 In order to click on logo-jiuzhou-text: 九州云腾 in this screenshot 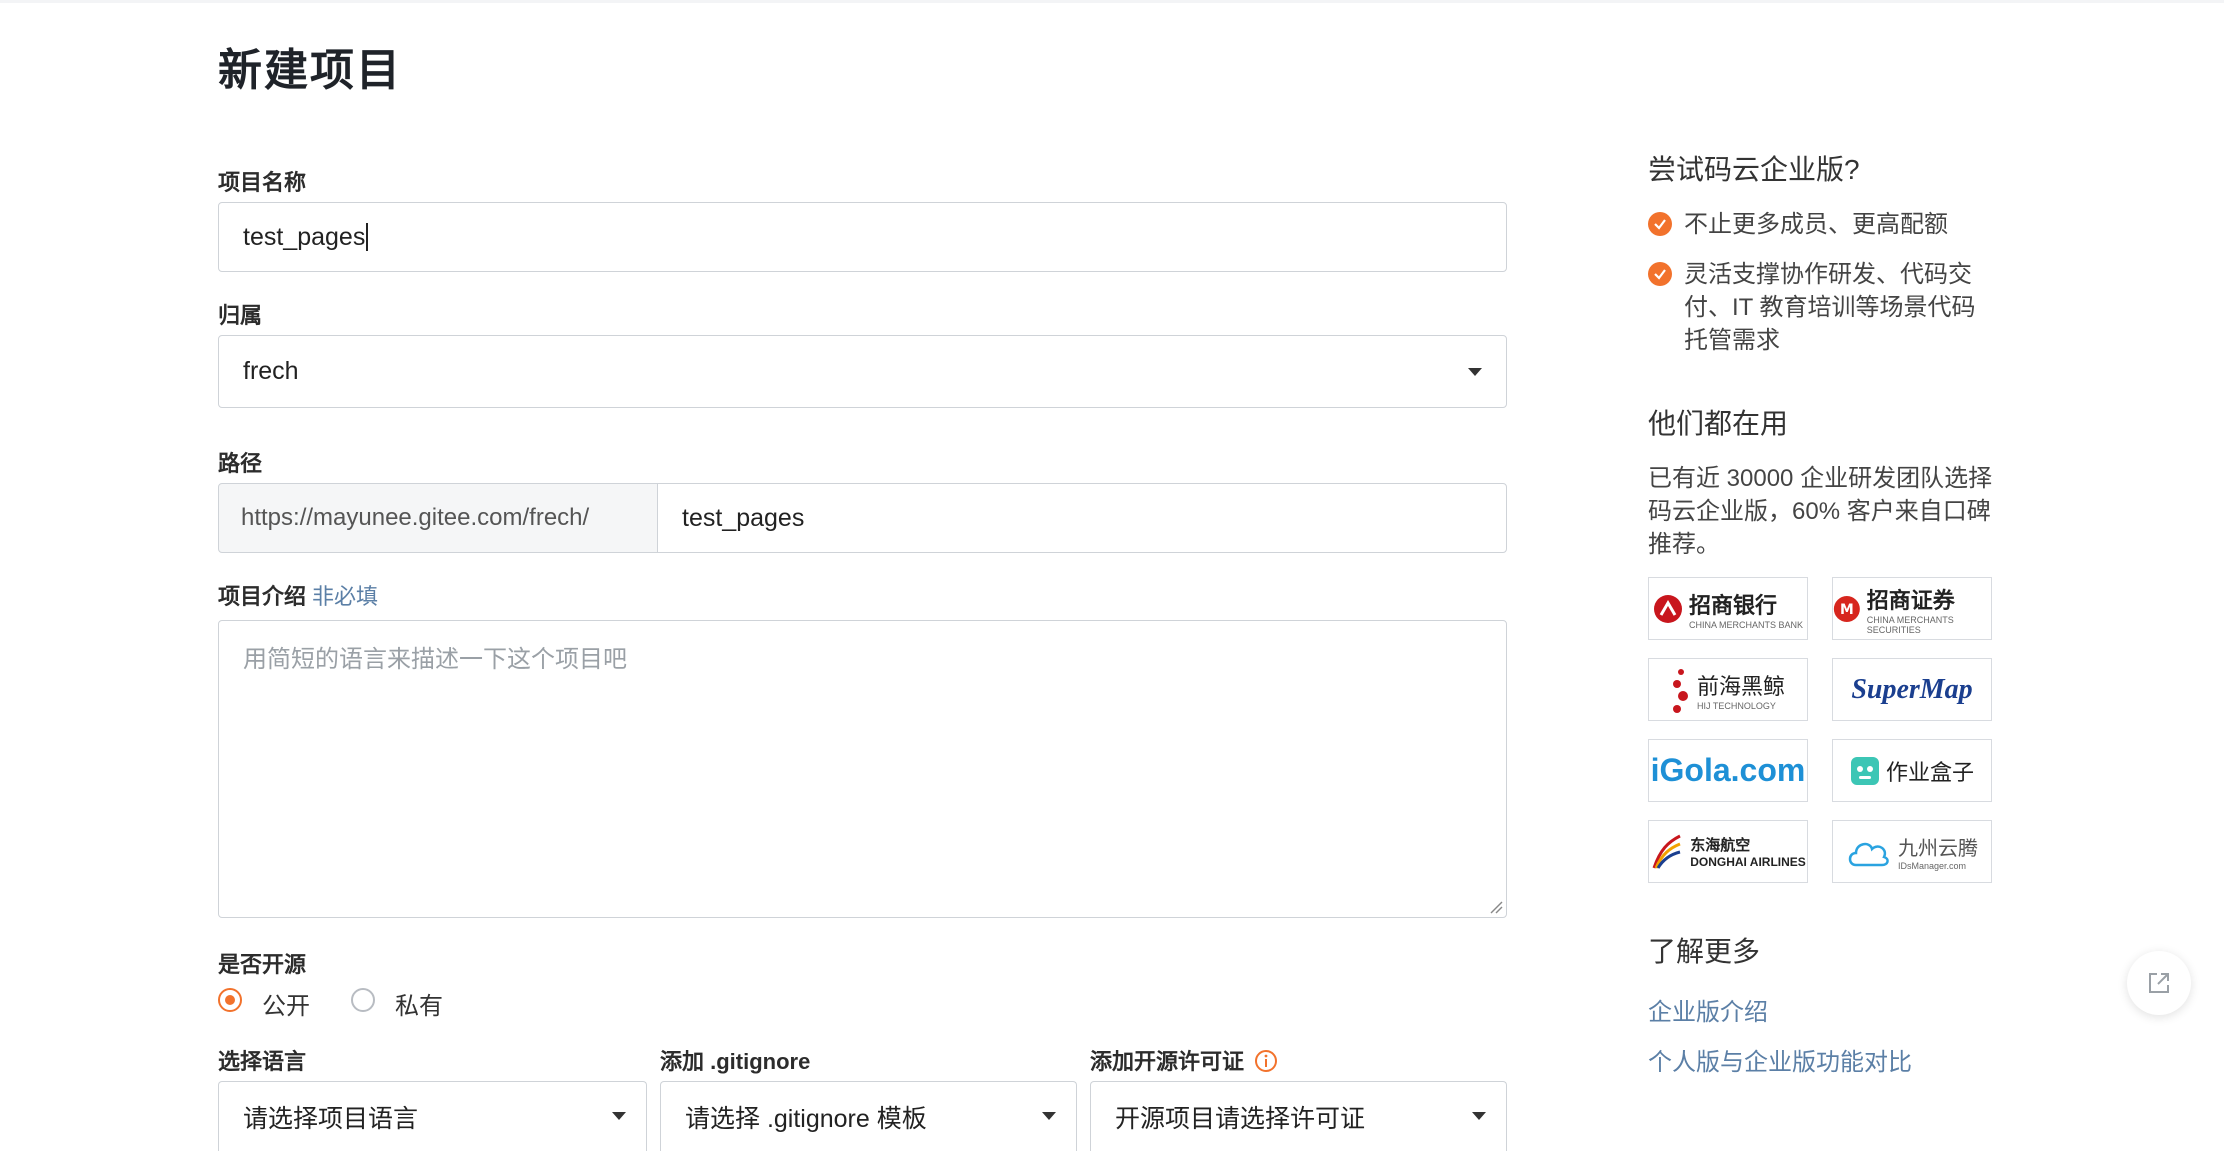, I will do `click(1938, 849)`.